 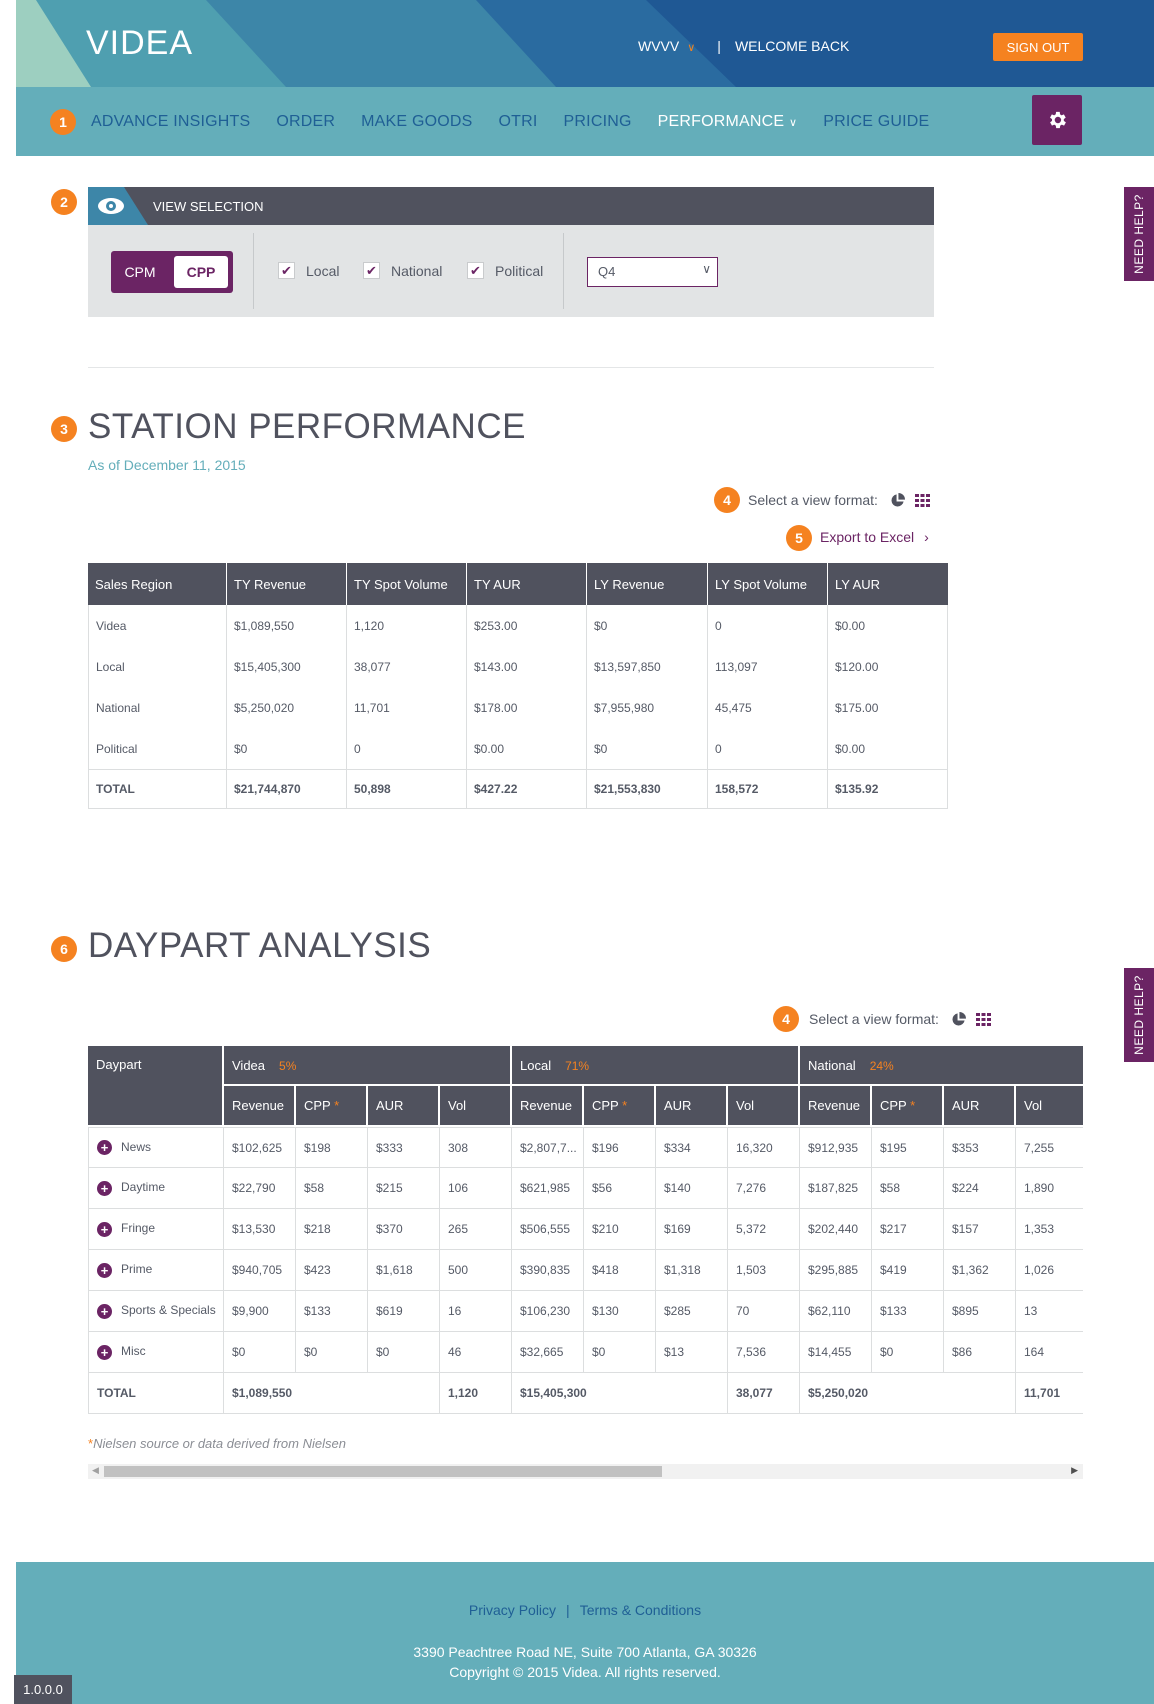 I want to click on terms-link: Terms & Conditions, so click(x=640, y=1610).